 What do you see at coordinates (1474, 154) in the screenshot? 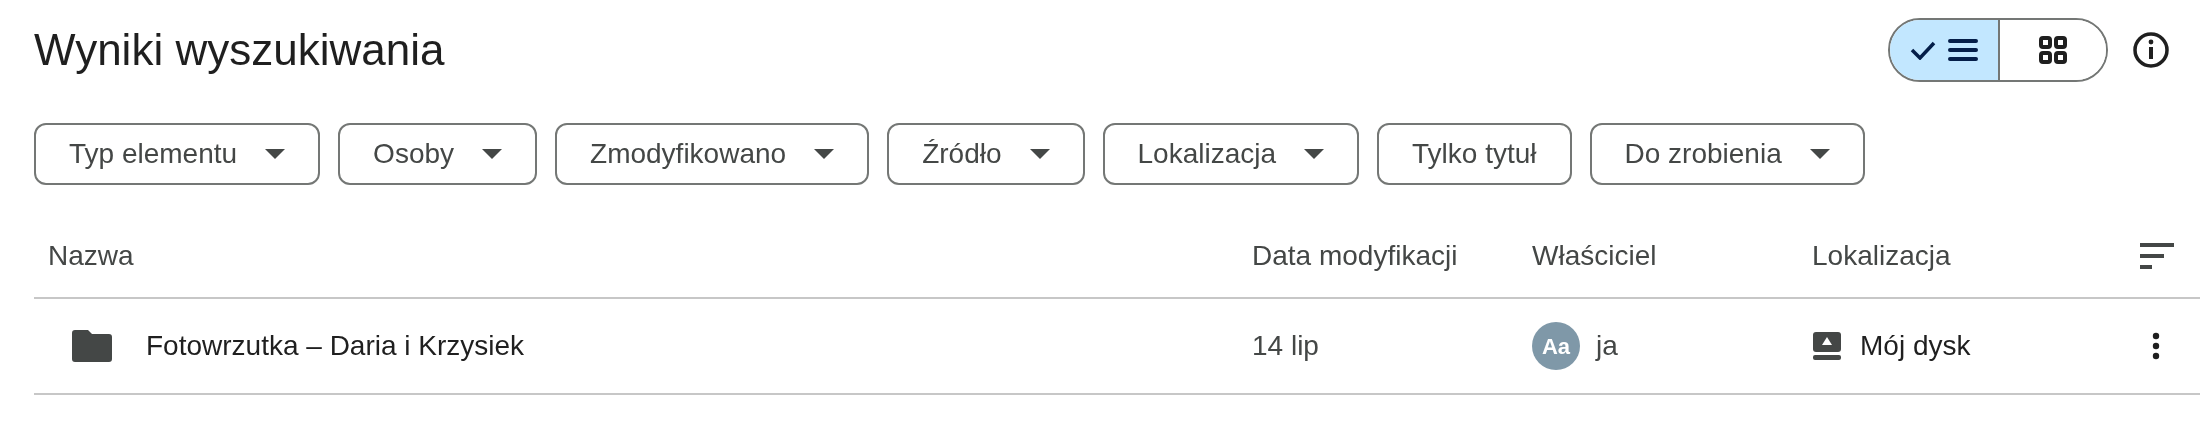
I see `filter-chip: Tylko tytuł` at bounding box center [1474, 154].